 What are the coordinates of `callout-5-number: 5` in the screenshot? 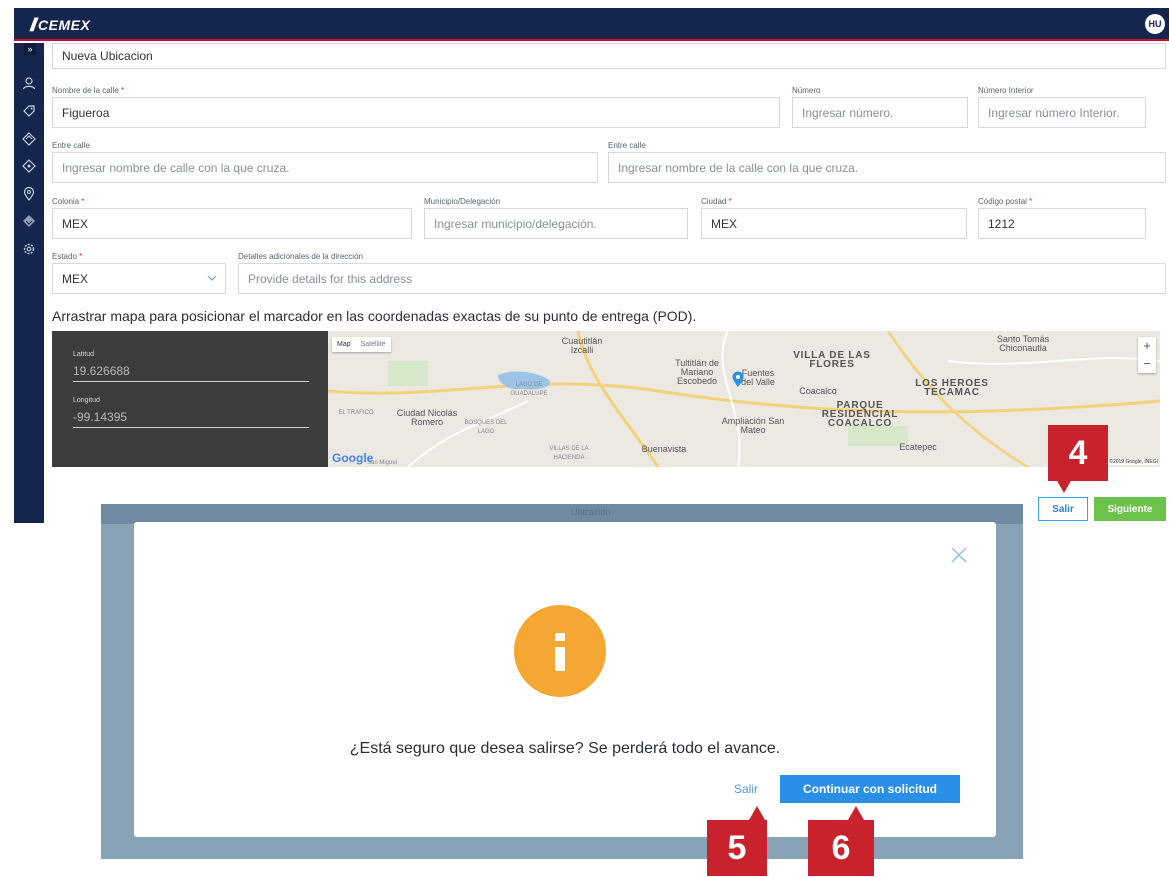 It's located at (737, 847).